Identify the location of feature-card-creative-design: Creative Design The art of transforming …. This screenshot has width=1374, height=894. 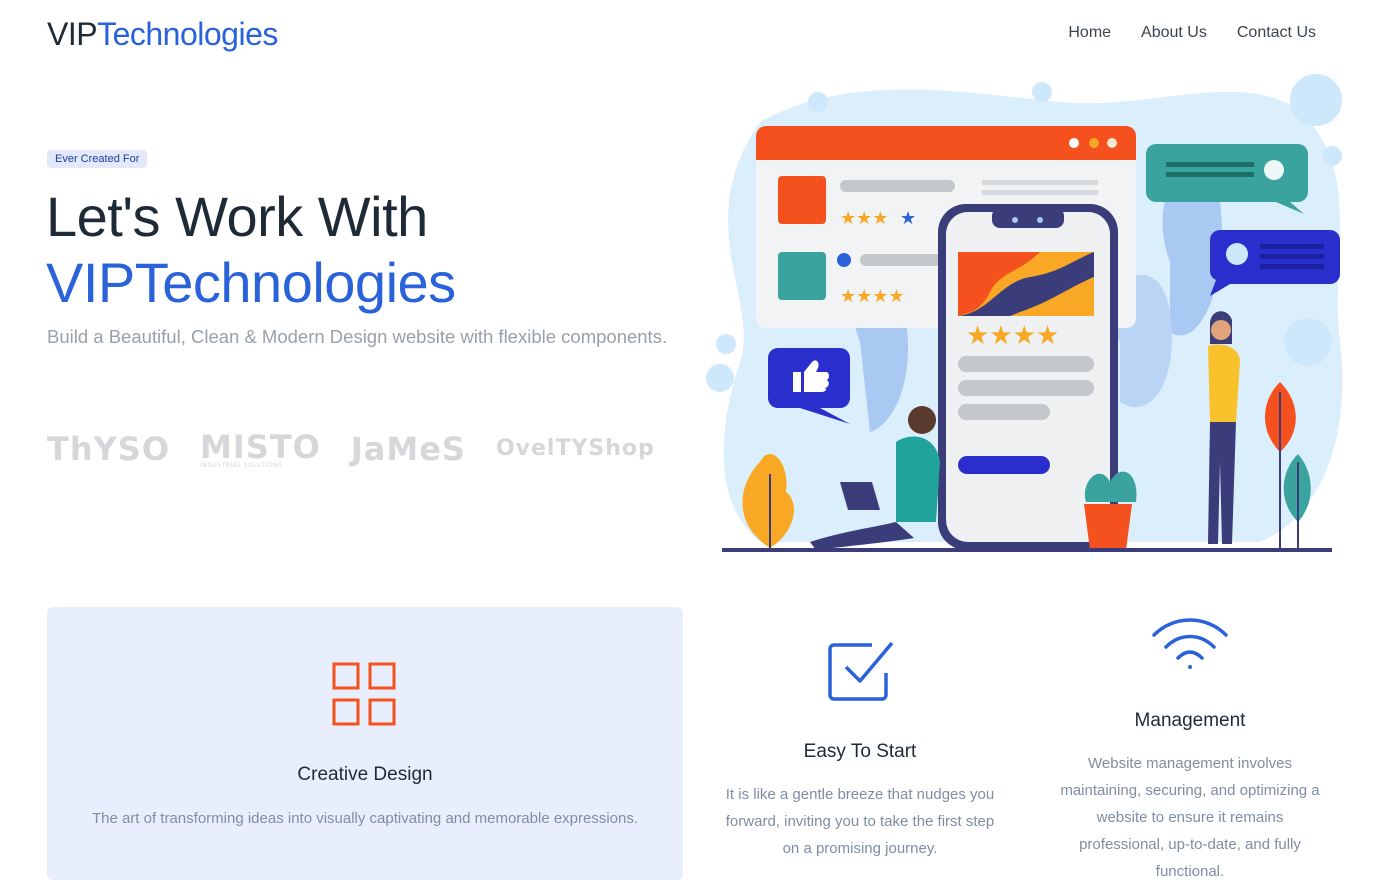
(365, 743).